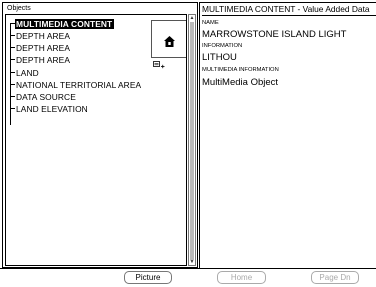  What do you see at coordinates (210, 23) in the screenshot?
I see `field-name-label: NAME` at bounding box center [210, 23].